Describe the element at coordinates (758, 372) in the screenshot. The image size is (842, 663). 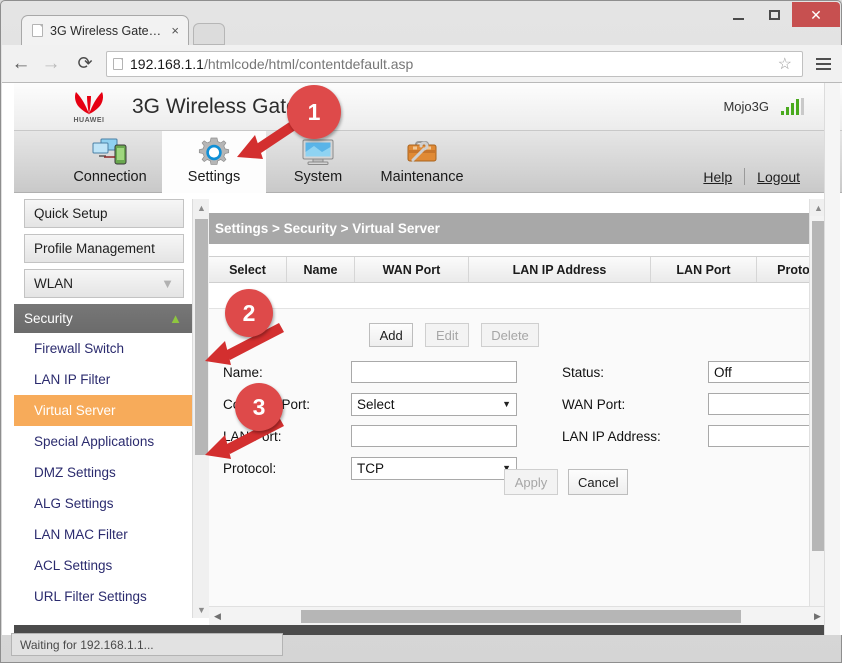
I see `status-field: Off` at that location.